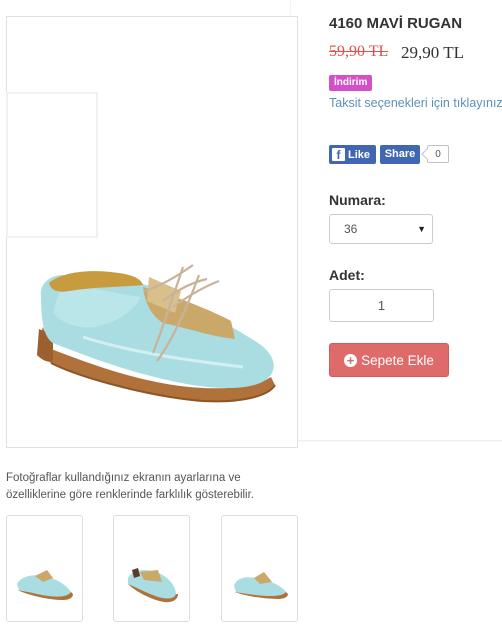 This screenshot has height=624, width=502. What do you see at coordinates (381, 229) in the screenshot?
I see `size-select: 36 ▼` at bounding box center [381, 229].